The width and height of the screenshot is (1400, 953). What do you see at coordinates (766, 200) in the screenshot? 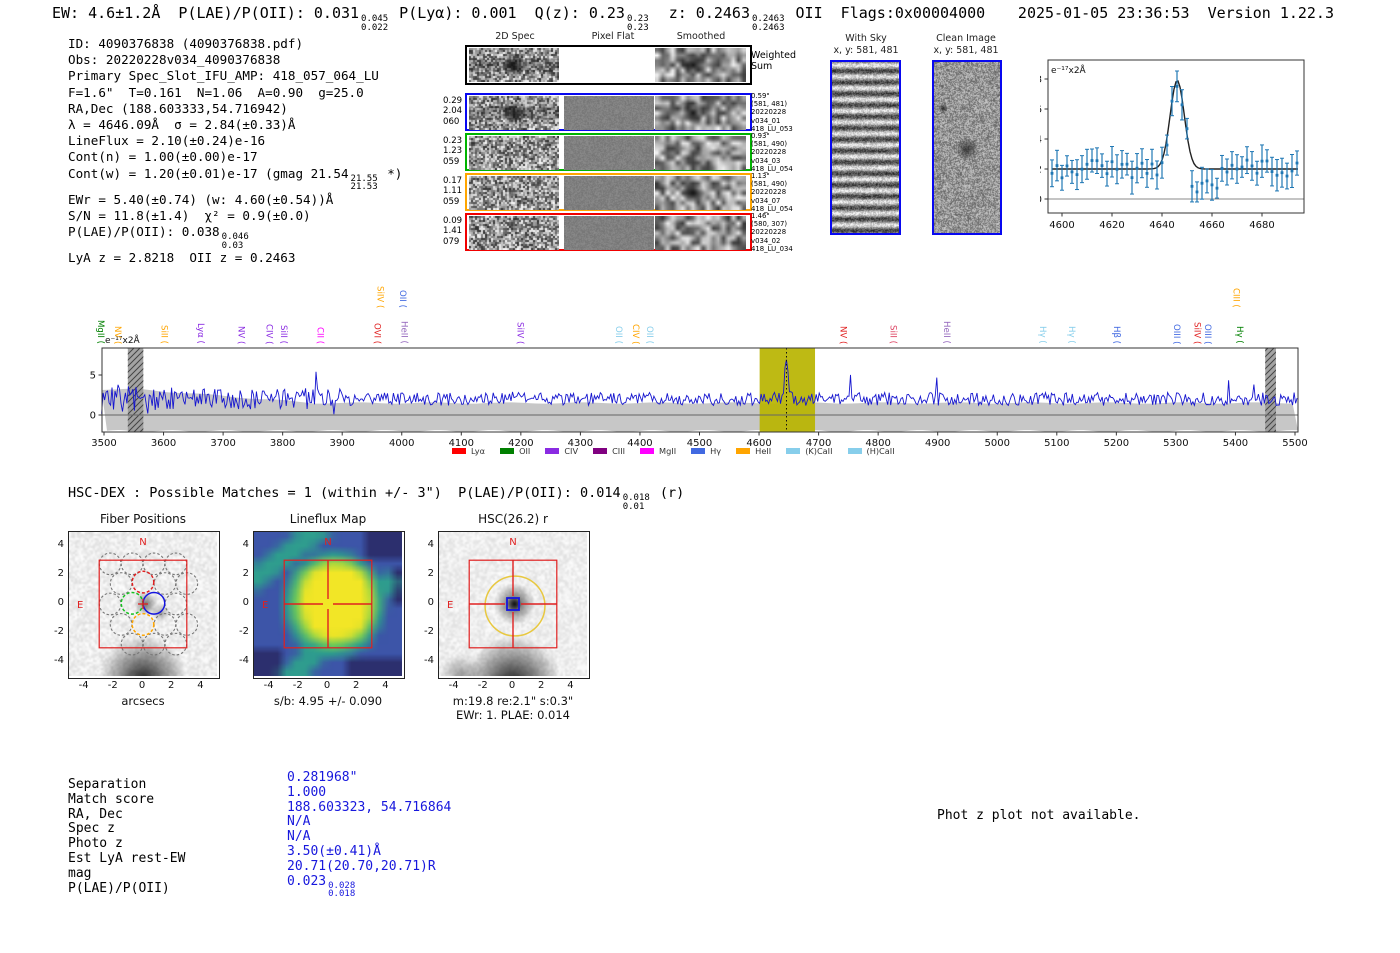
I see `cutout-right-label: v034_07` at bounding box center [766, 200].